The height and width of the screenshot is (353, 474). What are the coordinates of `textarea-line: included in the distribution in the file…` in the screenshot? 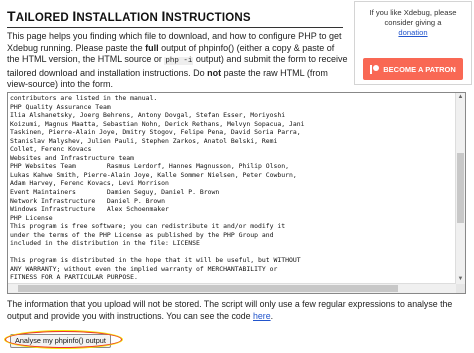 It's located at (105, 243).